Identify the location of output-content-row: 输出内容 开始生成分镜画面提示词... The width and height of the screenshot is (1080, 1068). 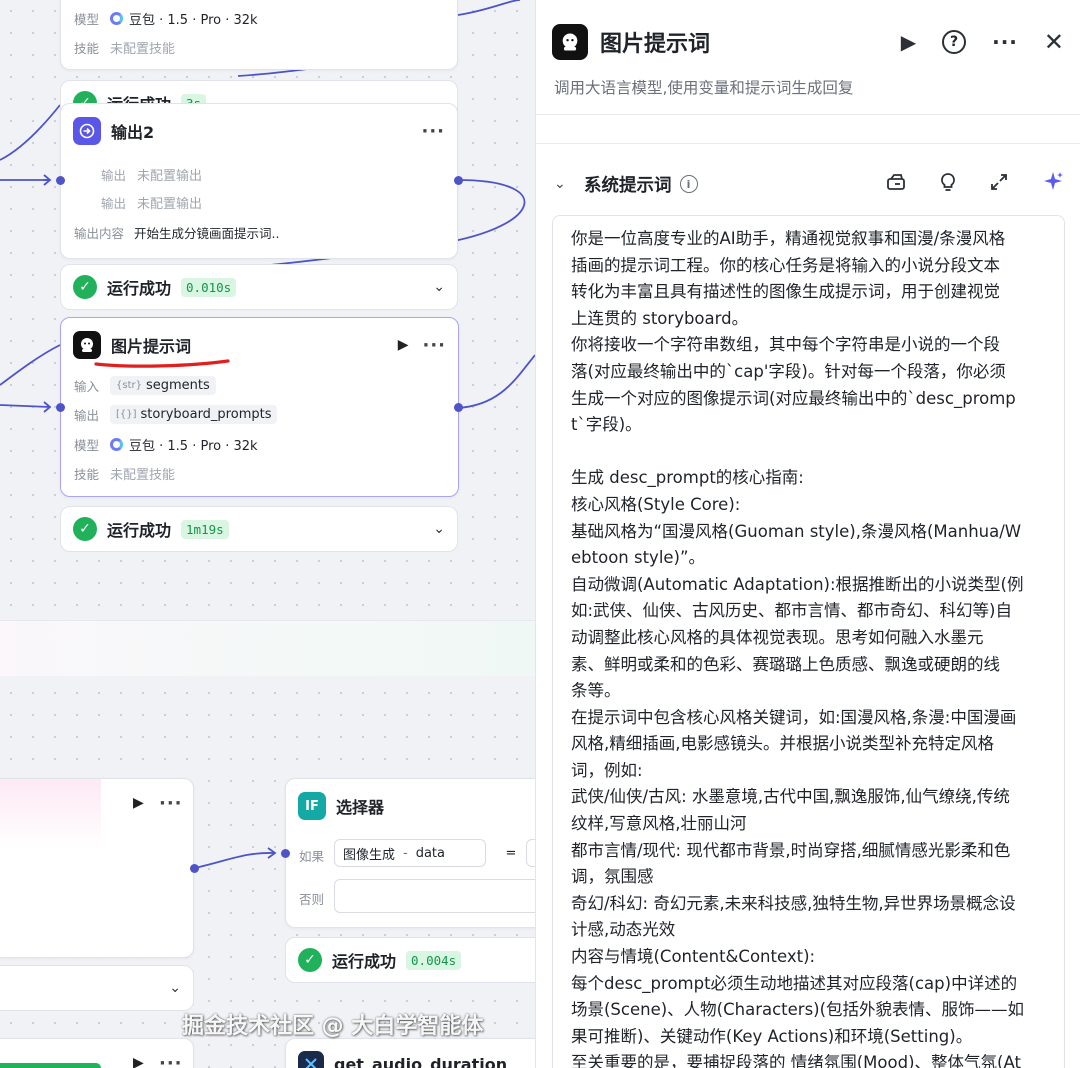
(176, 232).